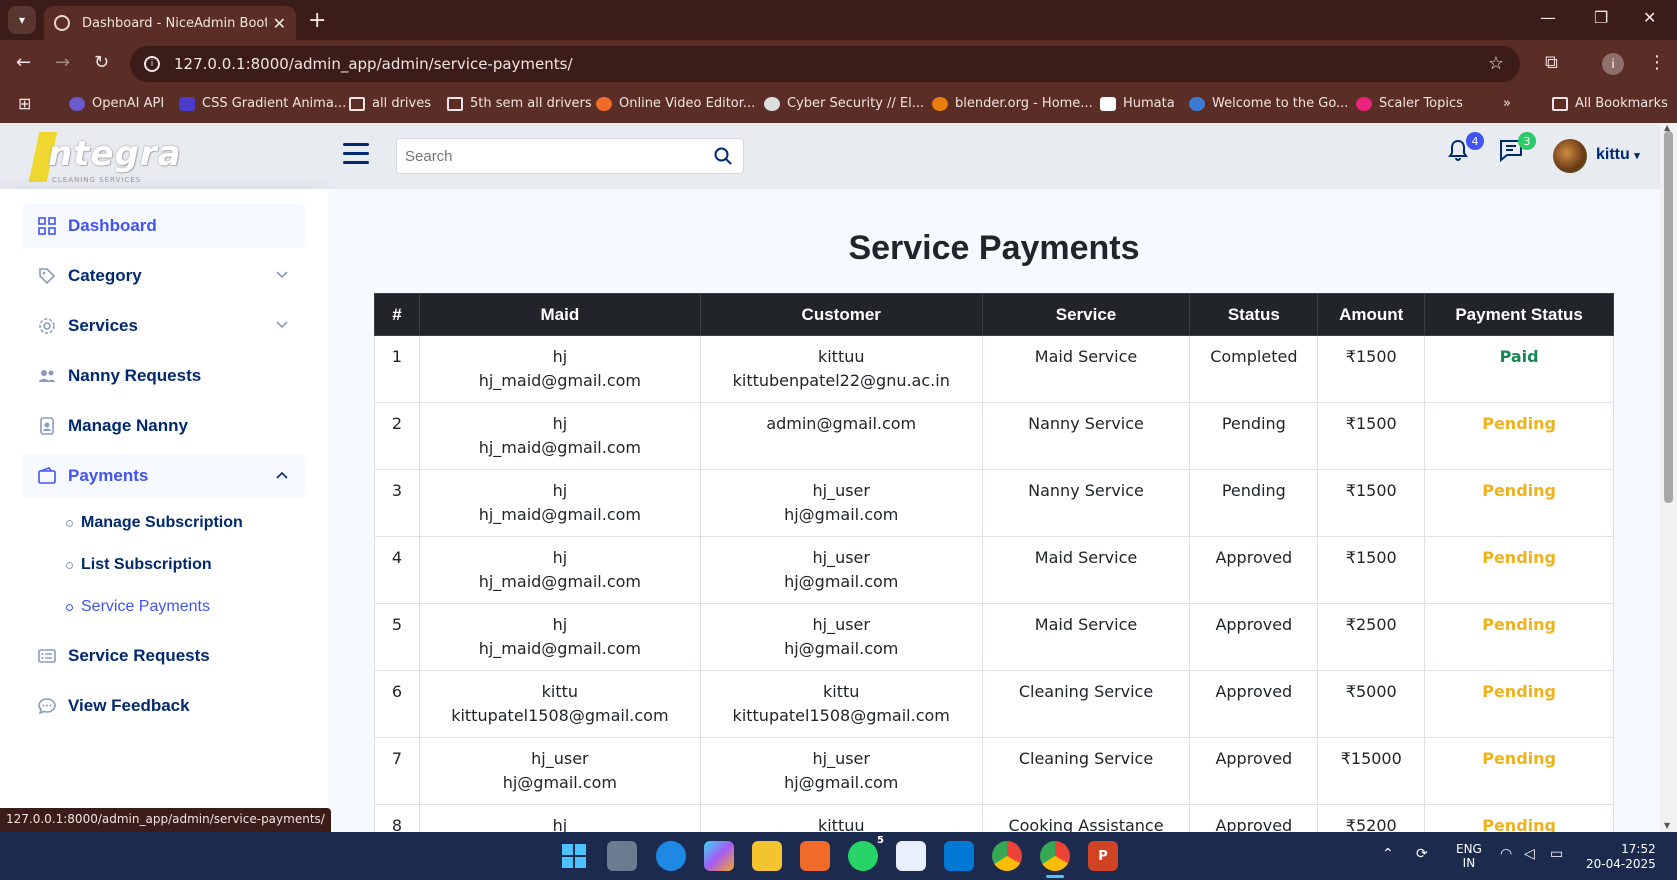  Describe the element at coordinates (1506, 854) in the screenshot. I see `wifi-icon: ◠` at that location.